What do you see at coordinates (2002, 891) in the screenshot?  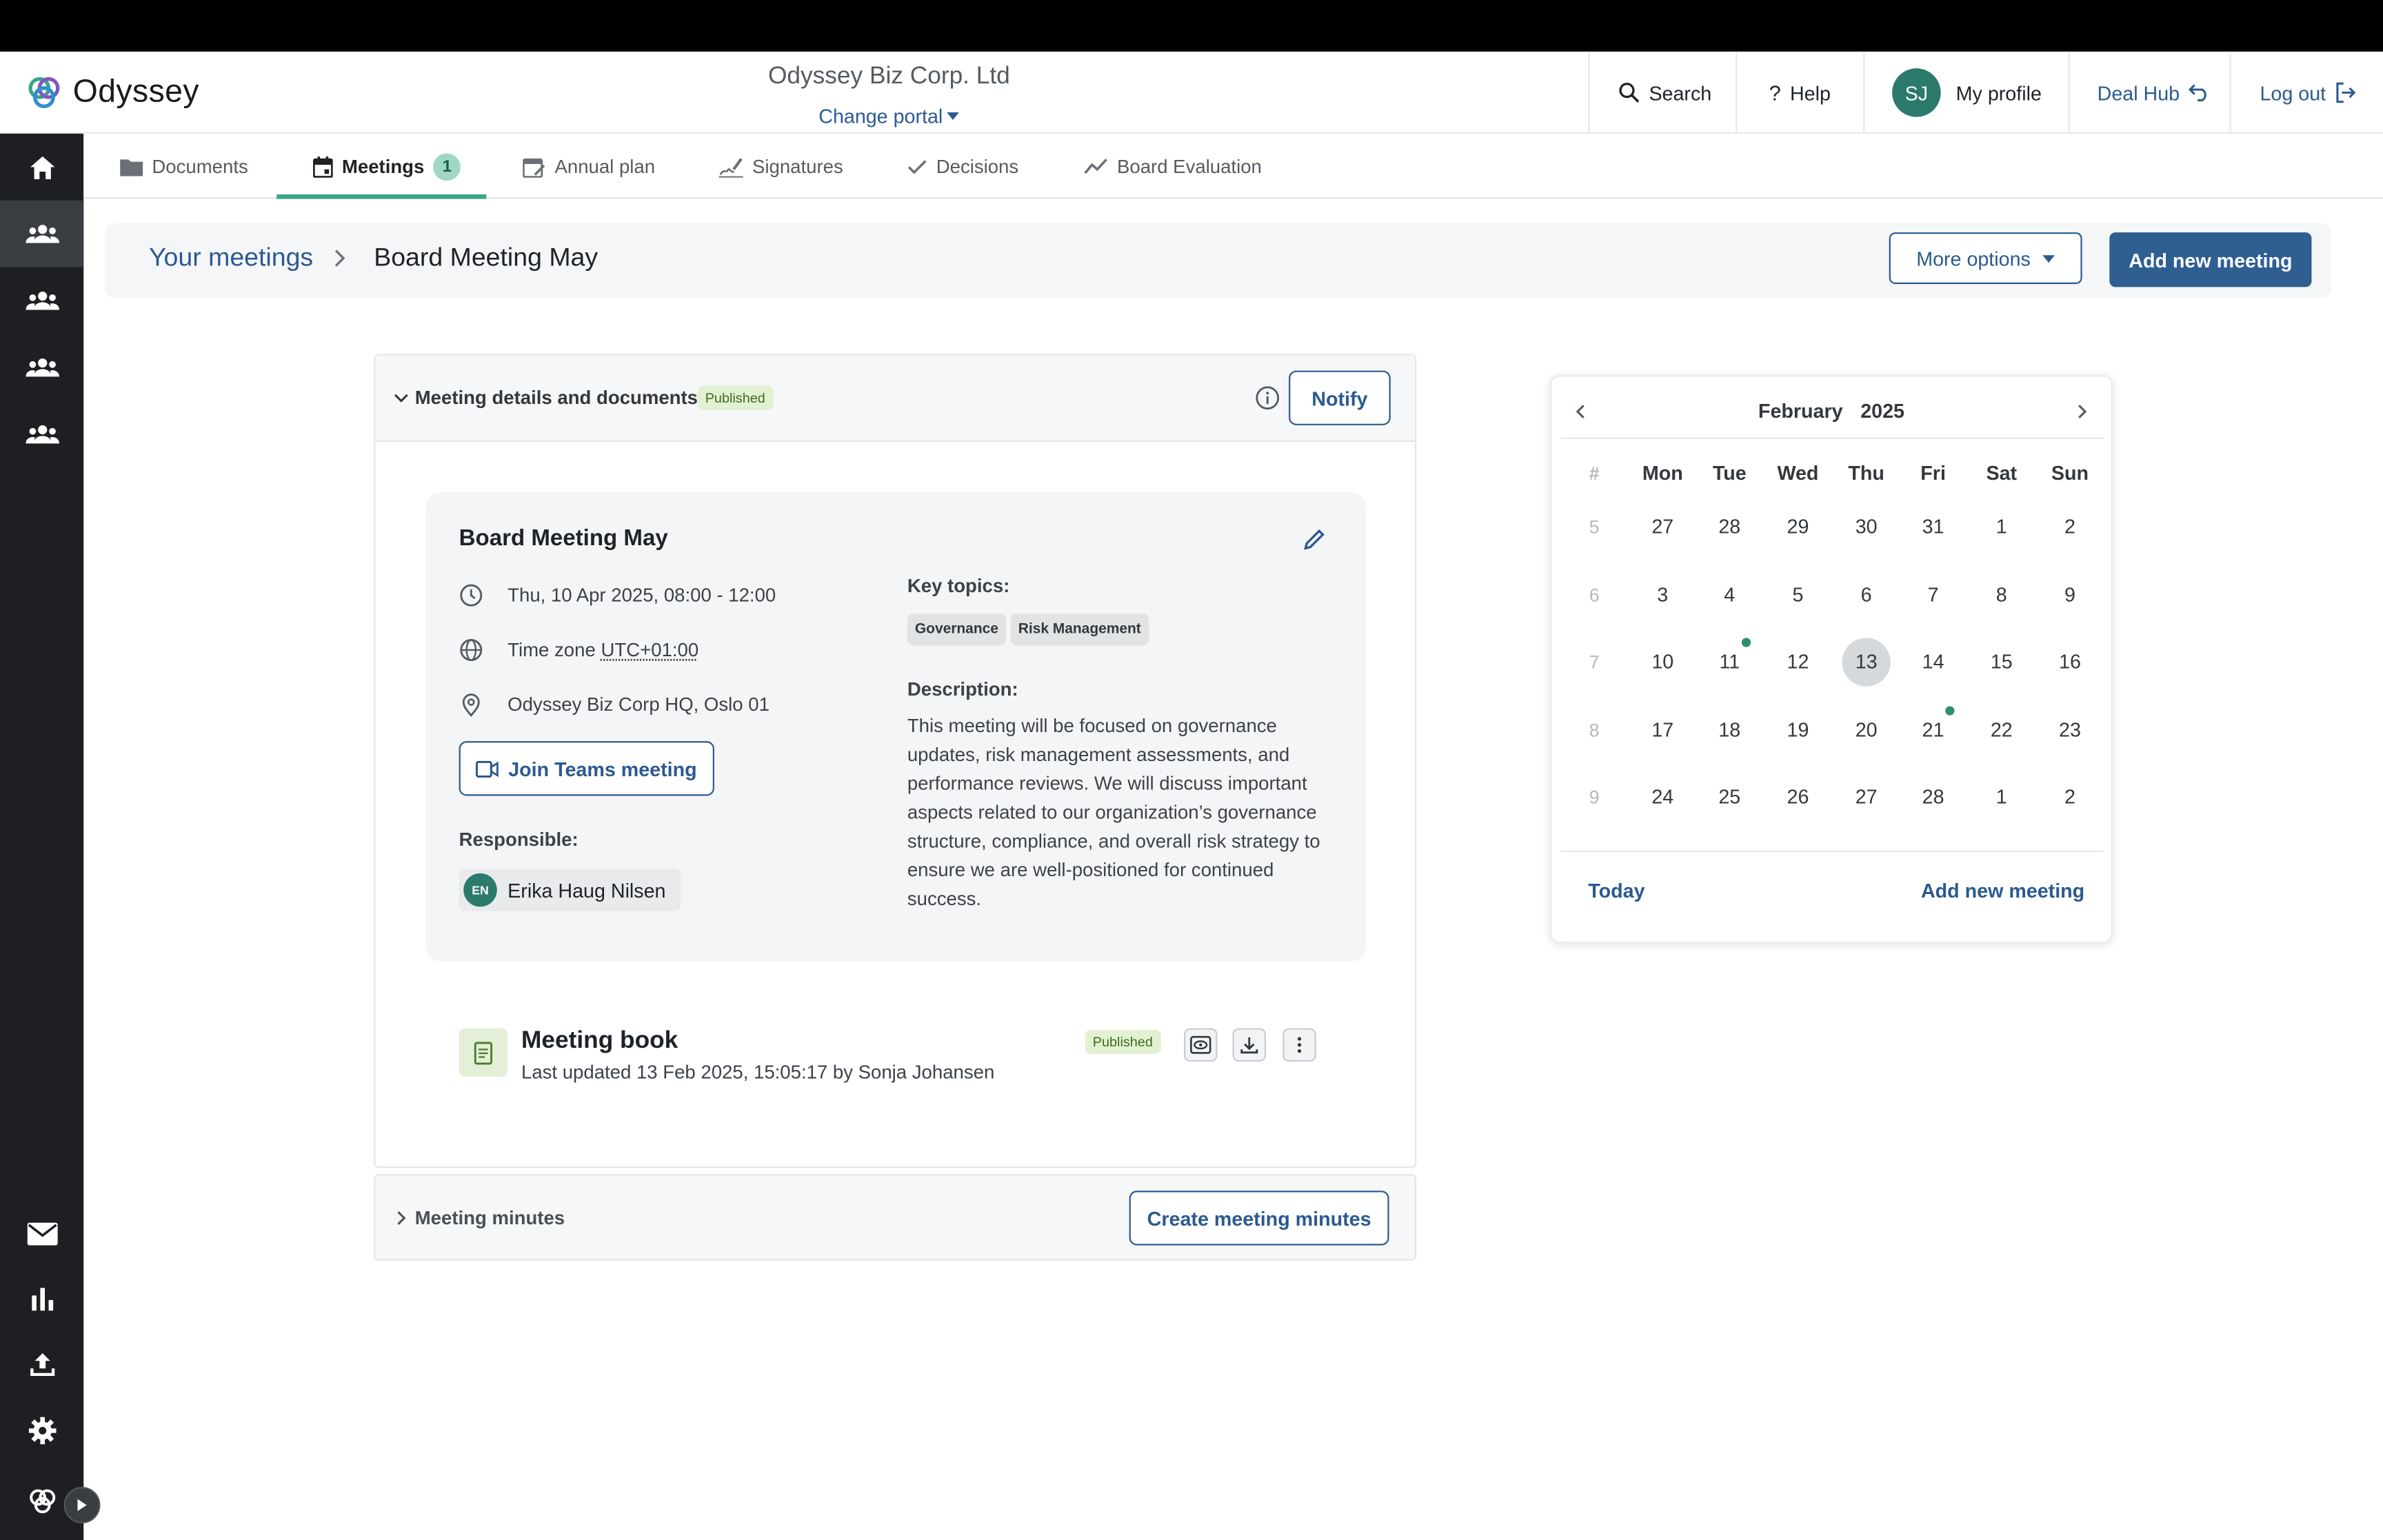 I see `calendar-add-meeting-button: Add new meeting` at bounding box center [2002, 891].